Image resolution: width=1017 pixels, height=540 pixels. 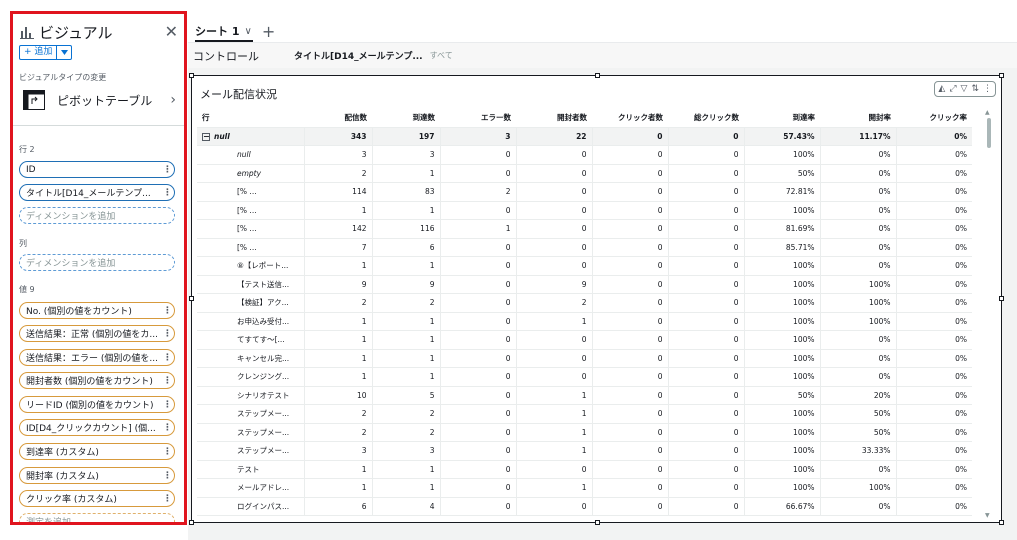 I want to click on sort-icon: ⇅, so click(x=975, y=89).